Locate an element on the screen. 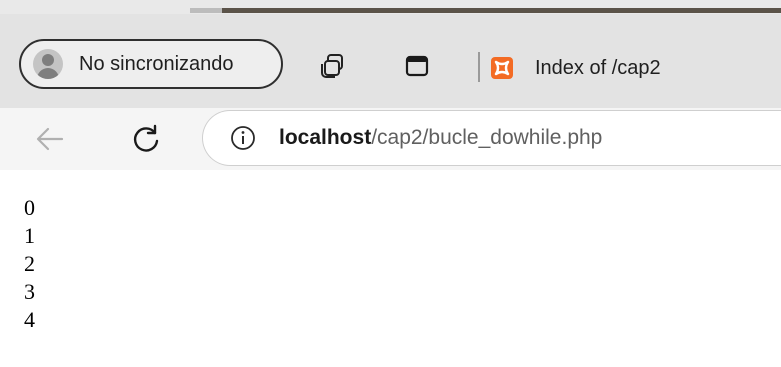 The height and width of the screenshot is (367, 781). url-text: localhost/cap2/bucle_dowhile.php is located at coordinates (440, 138).